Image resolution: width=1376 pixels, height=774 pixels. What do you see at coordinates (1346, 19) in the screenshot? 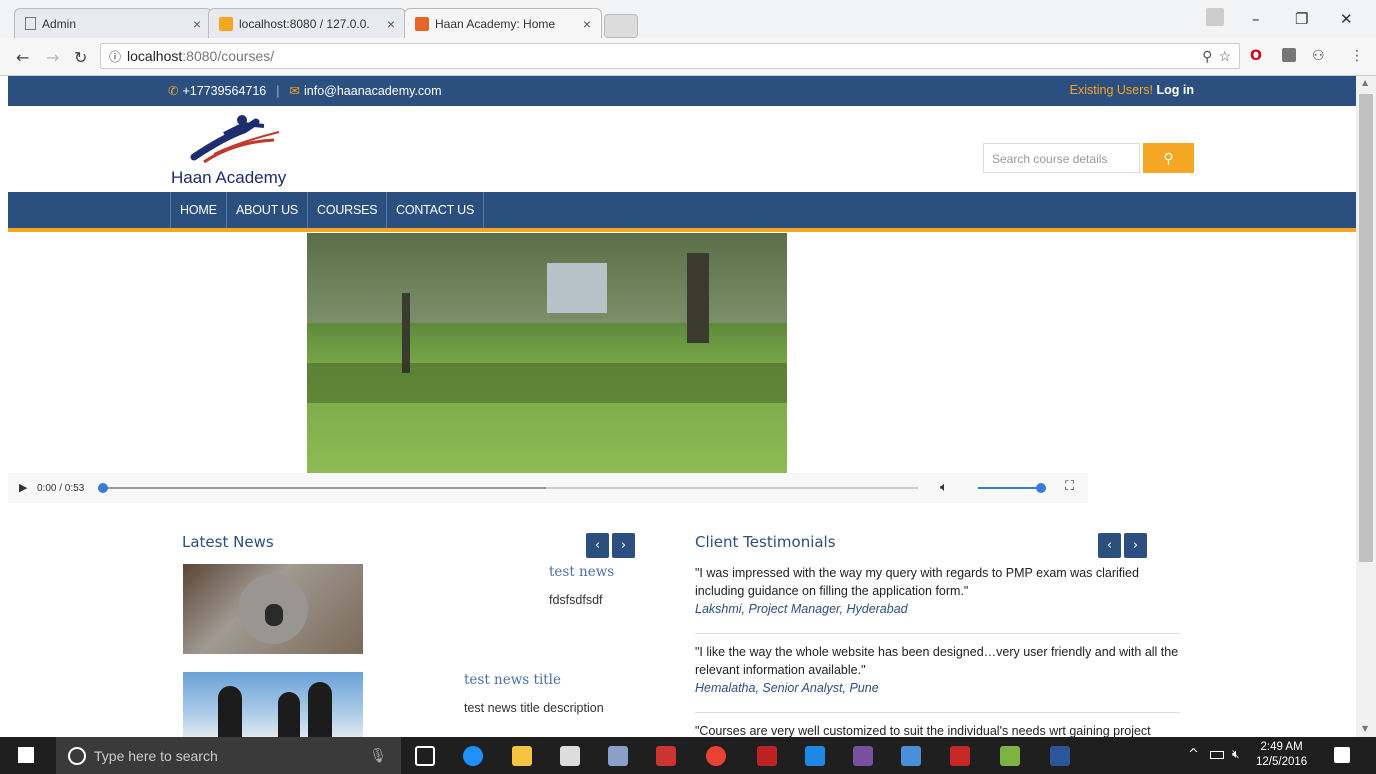
I see `close-window-icon: ✕` at bounding box center [1346, 19].